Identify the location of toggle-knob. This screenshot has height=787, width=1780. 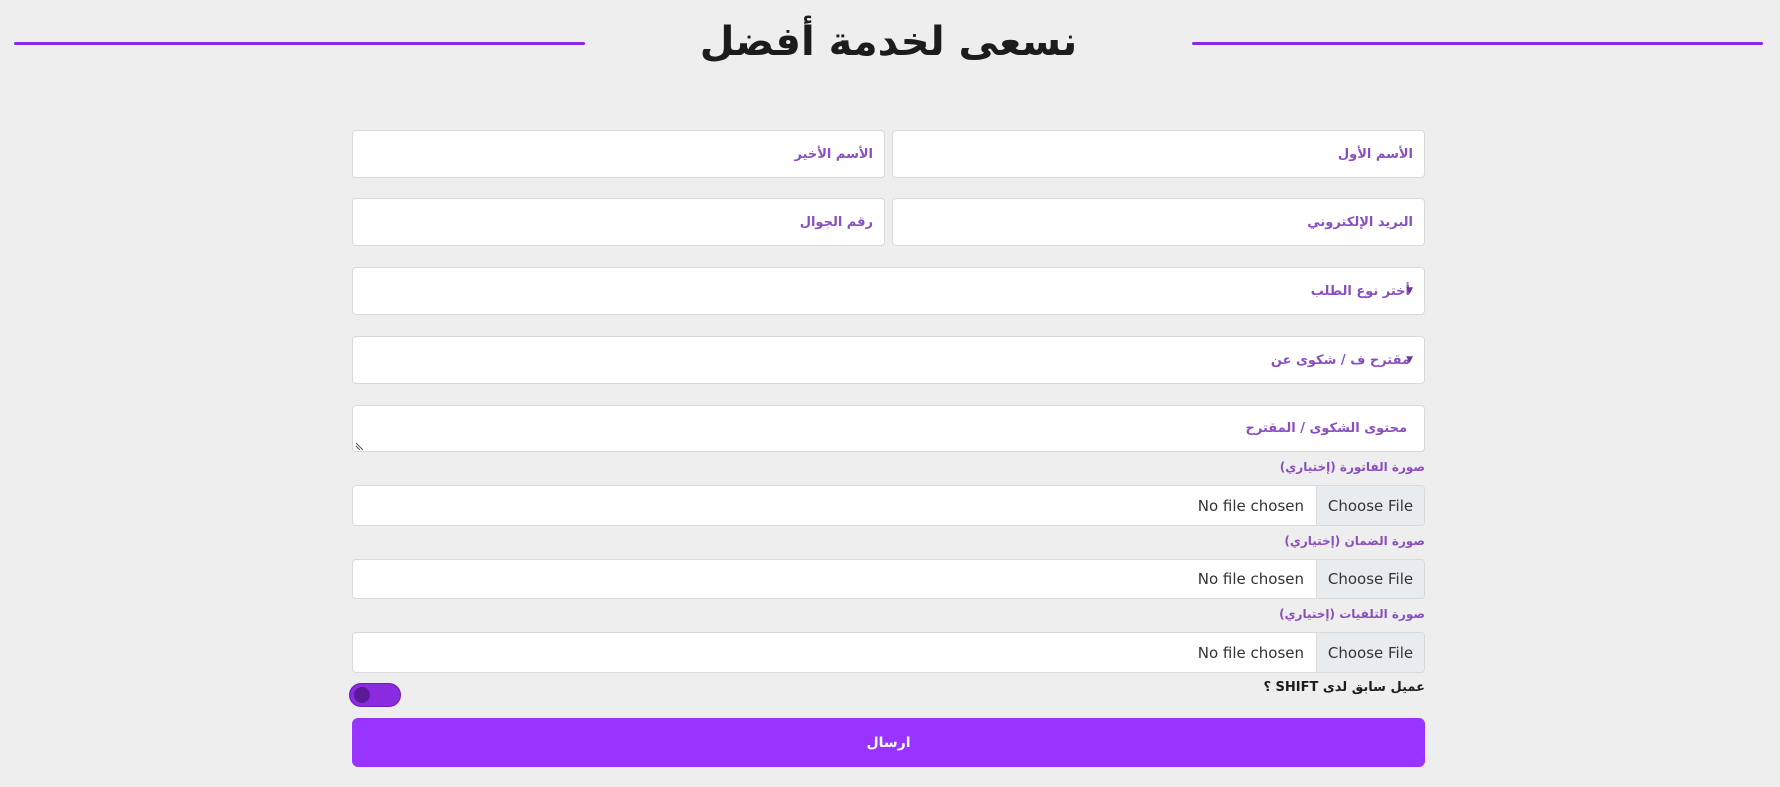
(362, 695).